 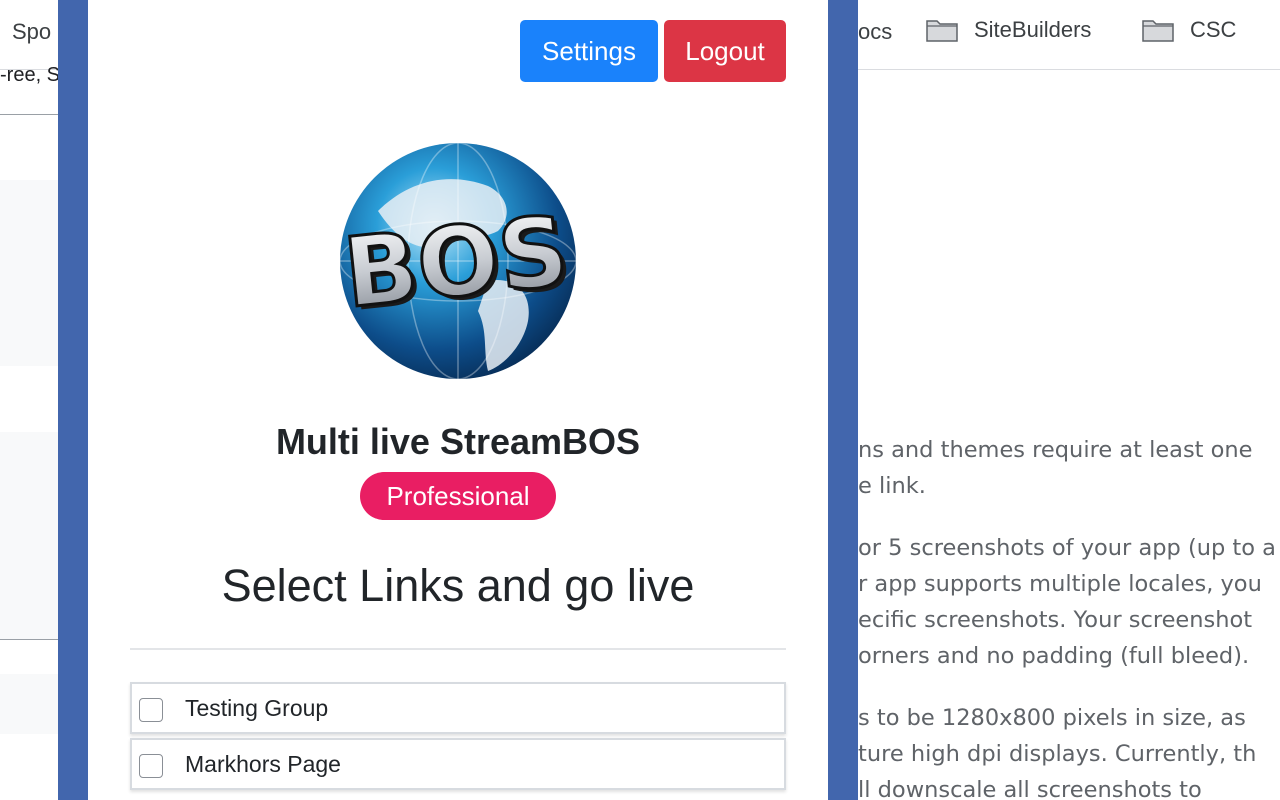 I want to click on link-label: Markhors Page, so click(x=263, y=763).